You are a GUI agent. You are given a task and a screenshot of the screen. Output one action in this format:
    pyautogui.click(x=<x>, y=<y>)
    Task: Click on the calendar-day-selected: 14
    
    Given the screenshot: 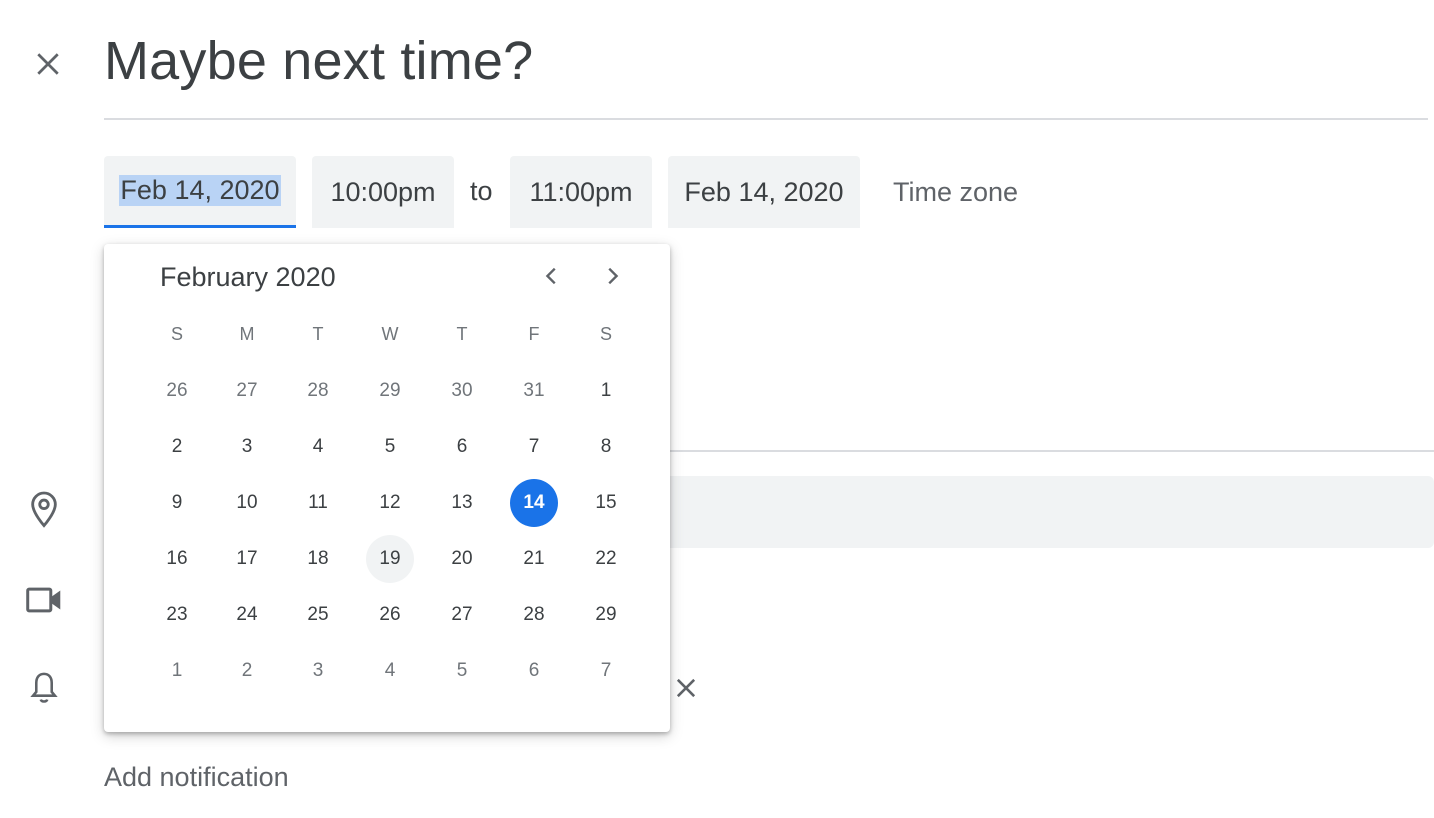 What is the action you would take?
    pyautogui.click(x=534, y=503)
    